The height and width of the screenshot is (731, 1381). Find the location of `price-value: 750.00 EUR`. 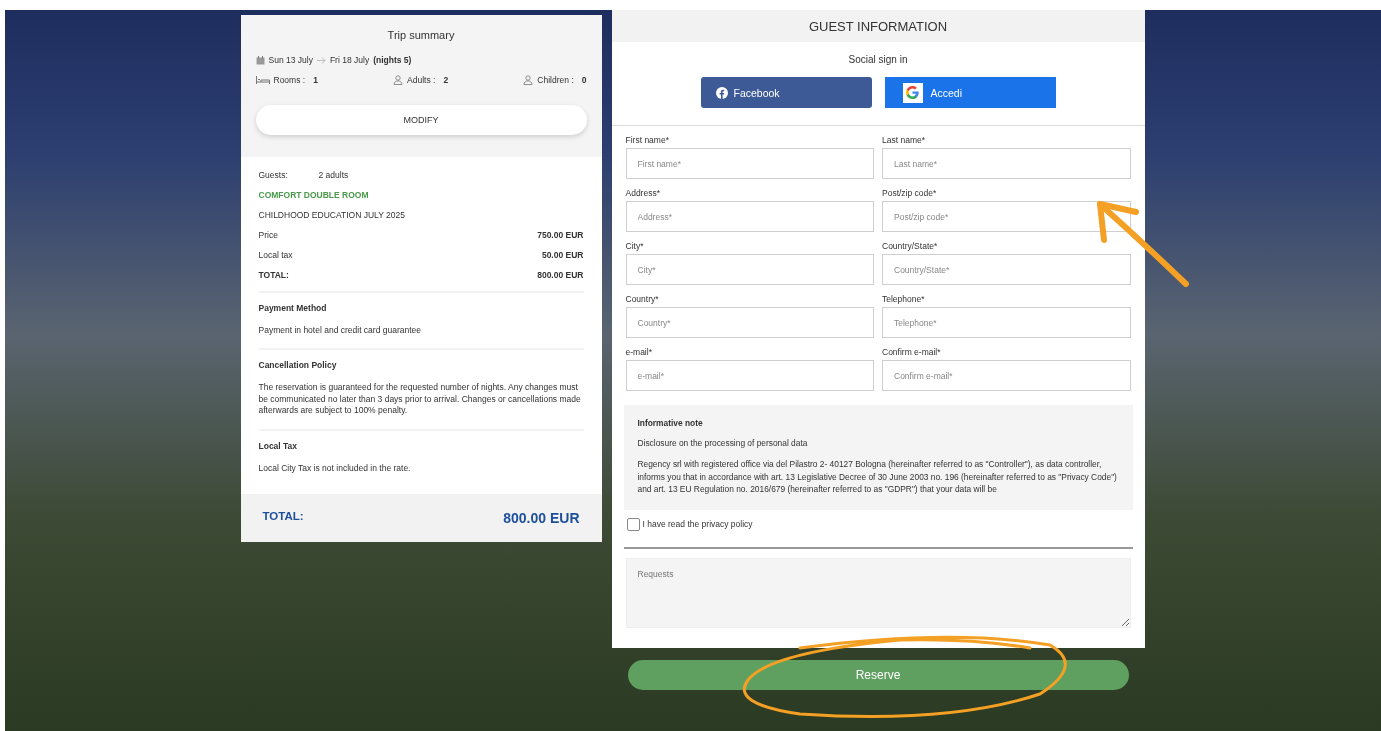

price-value: 750.00 EUR is located at coordinates (560, 235).